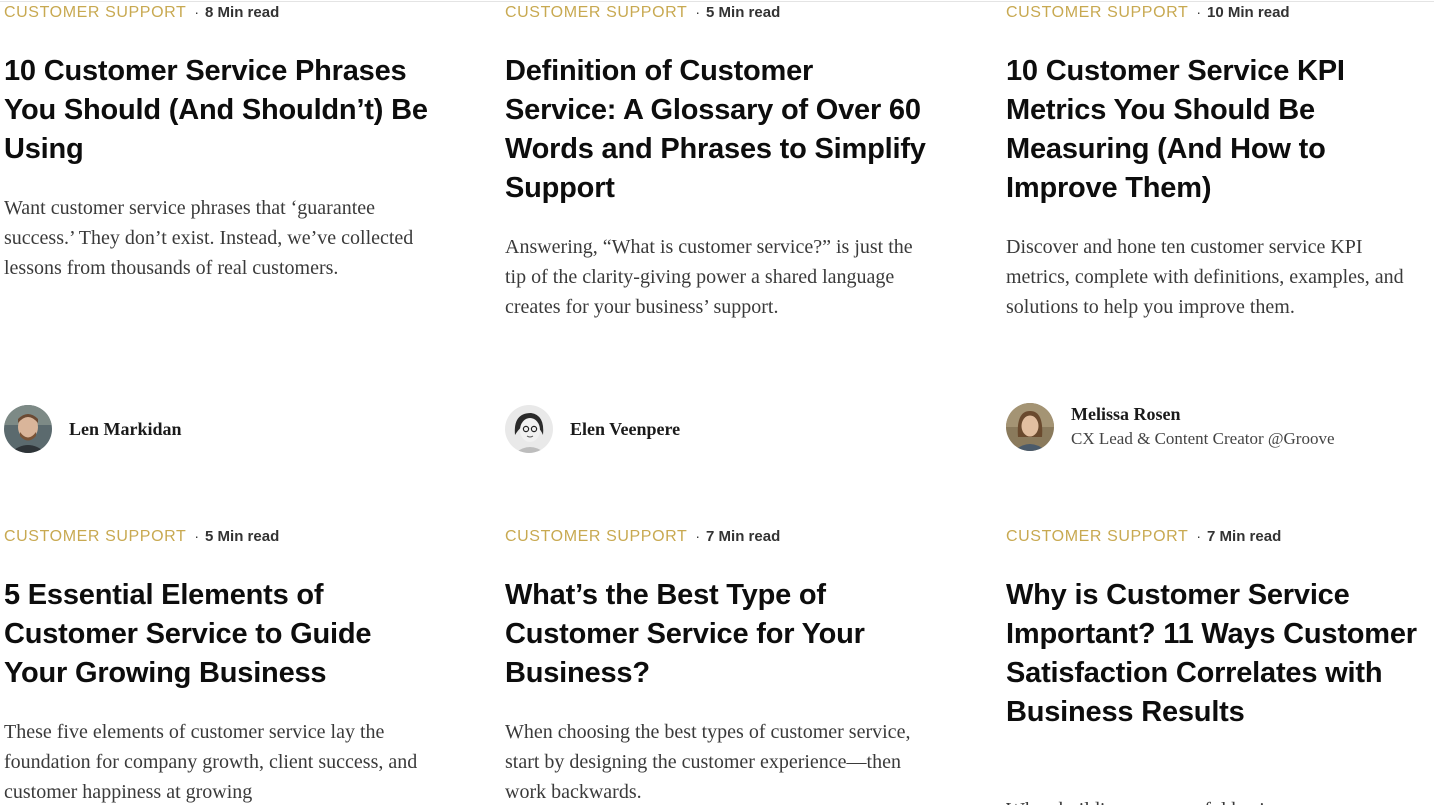 This screenshot has height=805, width=1434. Describe the element at coordinates (242, 12) in the screenshot. I see `read-time: 8 Min read` at that location.